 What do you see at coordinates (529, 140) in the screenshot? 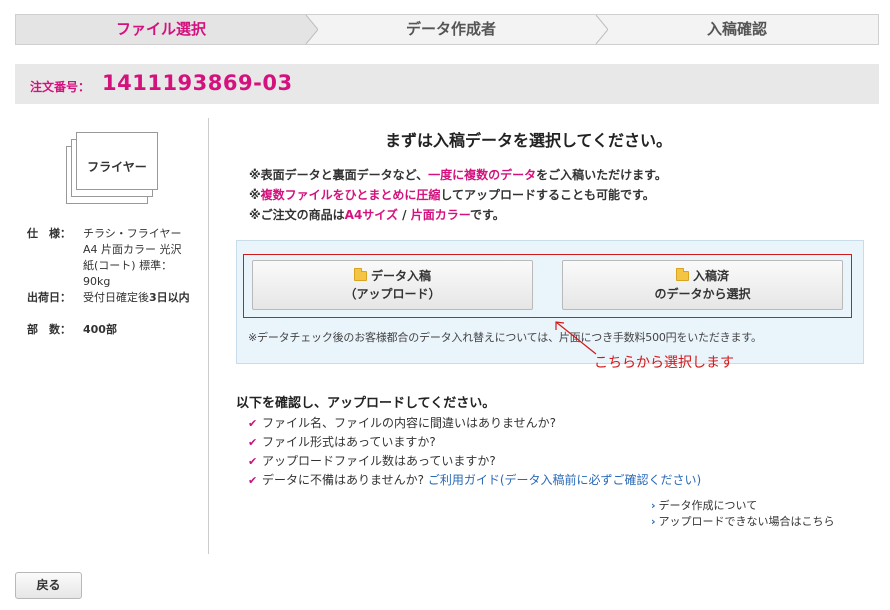
I see `page-title: まずは入稿データを選択してください。` at bounding box center [529, 140].